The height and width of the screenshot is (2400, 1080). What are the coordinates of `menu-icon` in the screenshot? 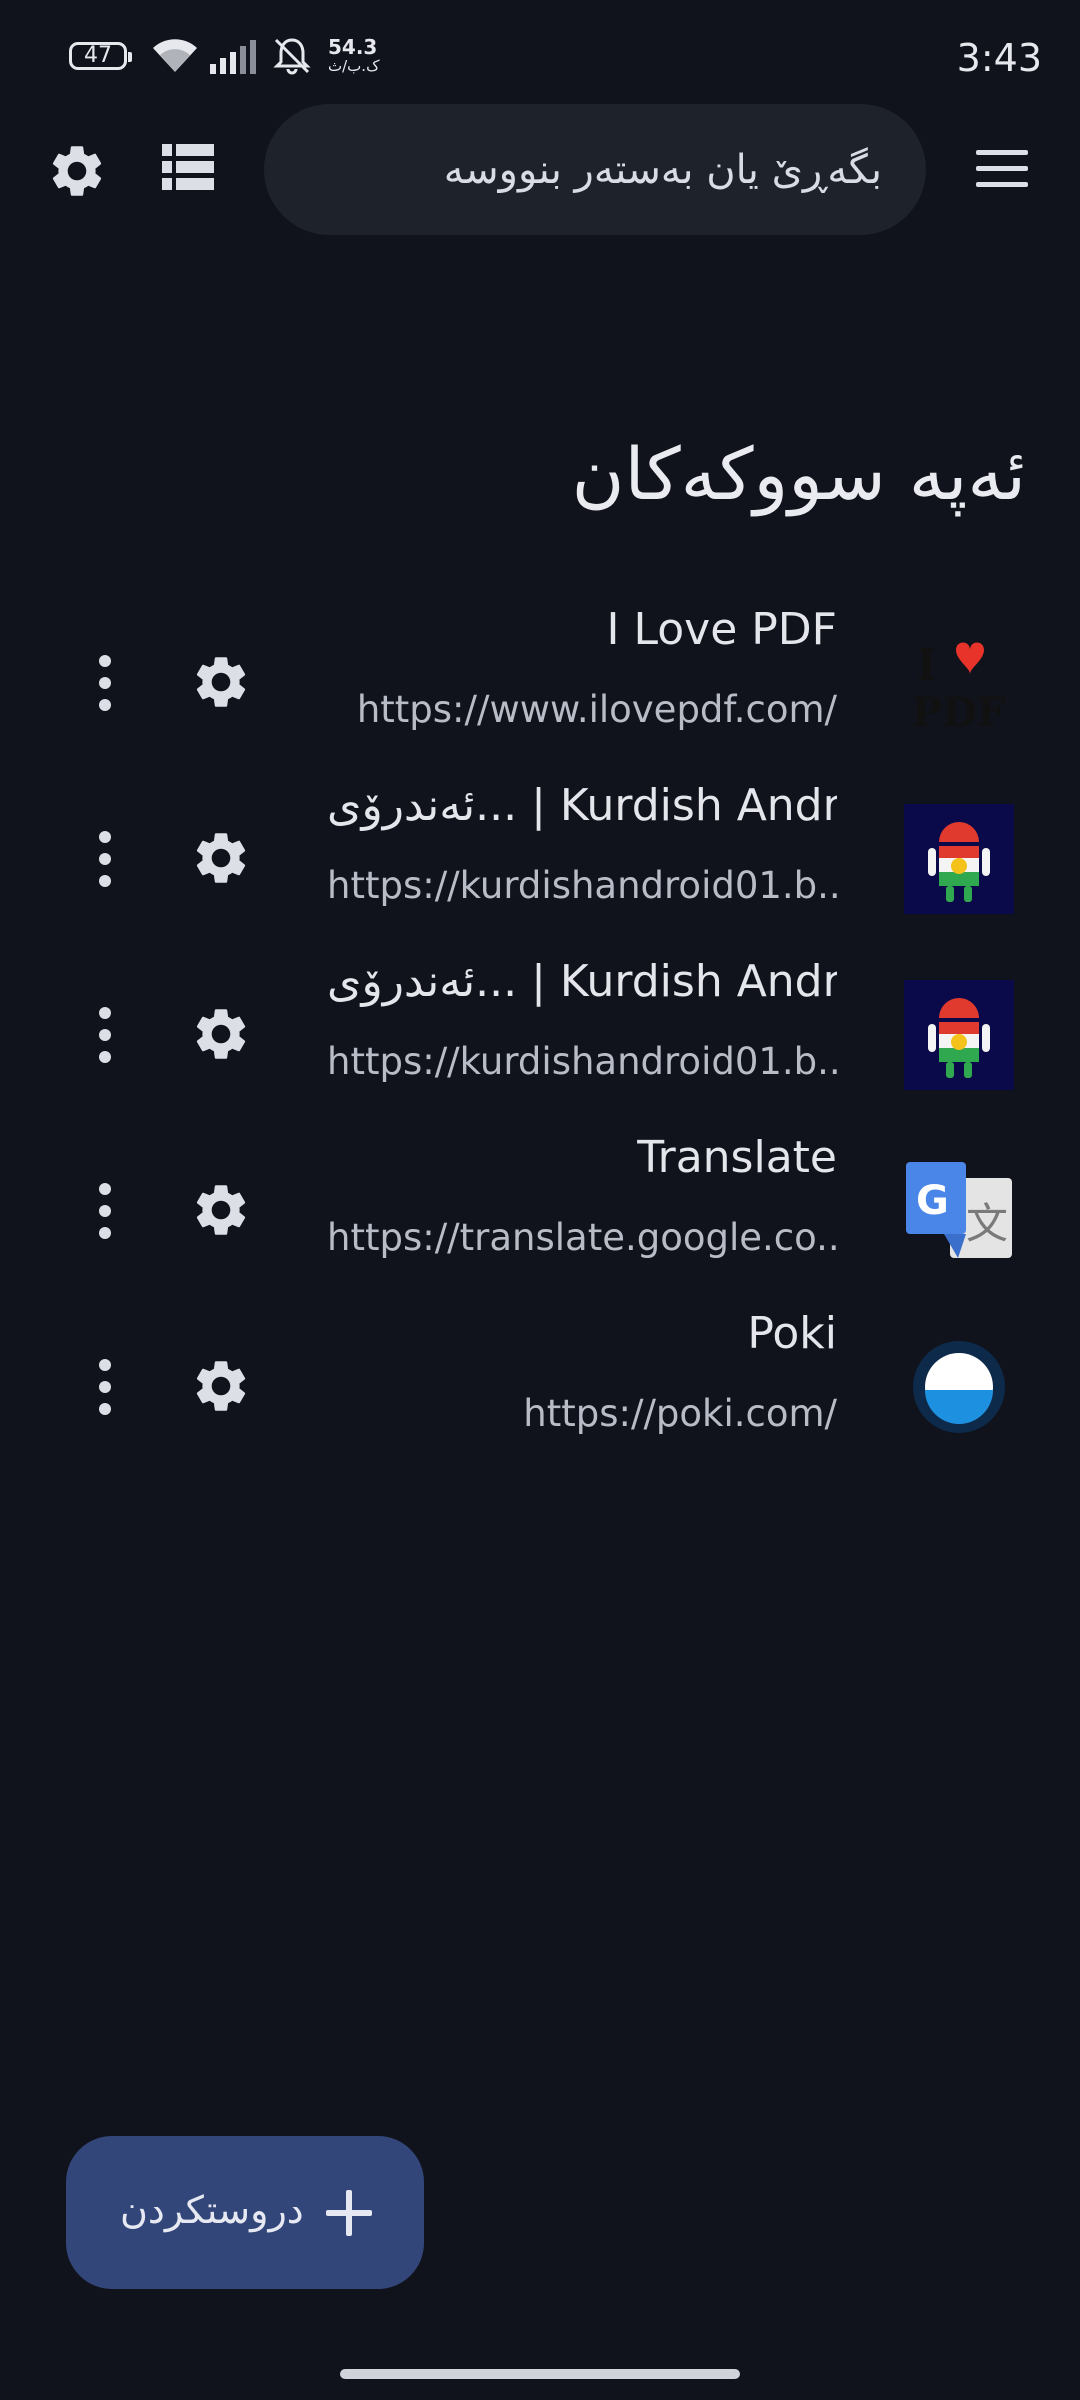 It's located at (1002, 169).